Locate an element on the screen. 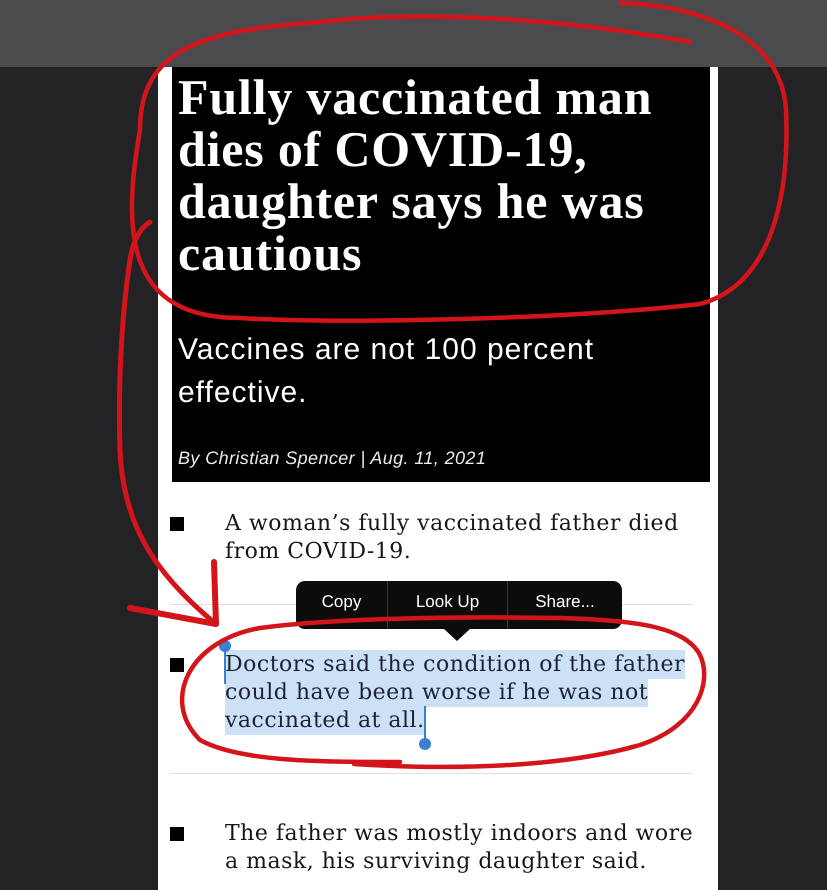 The width and height of the screenshot is (827, 890). bullet-text: A woman’s fully vaccinated father died from COVID-19. is located at coordinates (452, 538).